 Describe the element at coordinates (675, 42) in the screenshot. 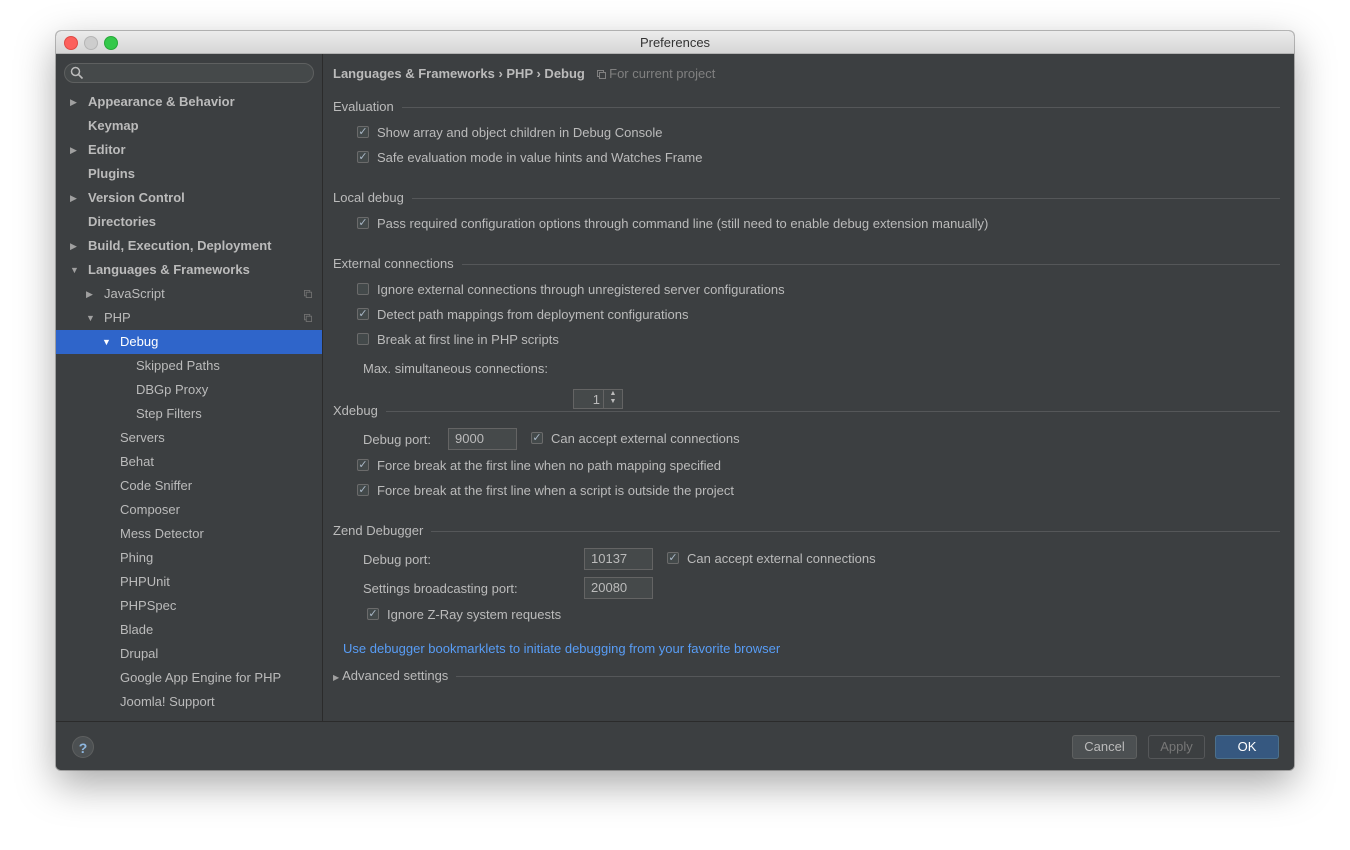

I see `window-title: Preferences` at that location.